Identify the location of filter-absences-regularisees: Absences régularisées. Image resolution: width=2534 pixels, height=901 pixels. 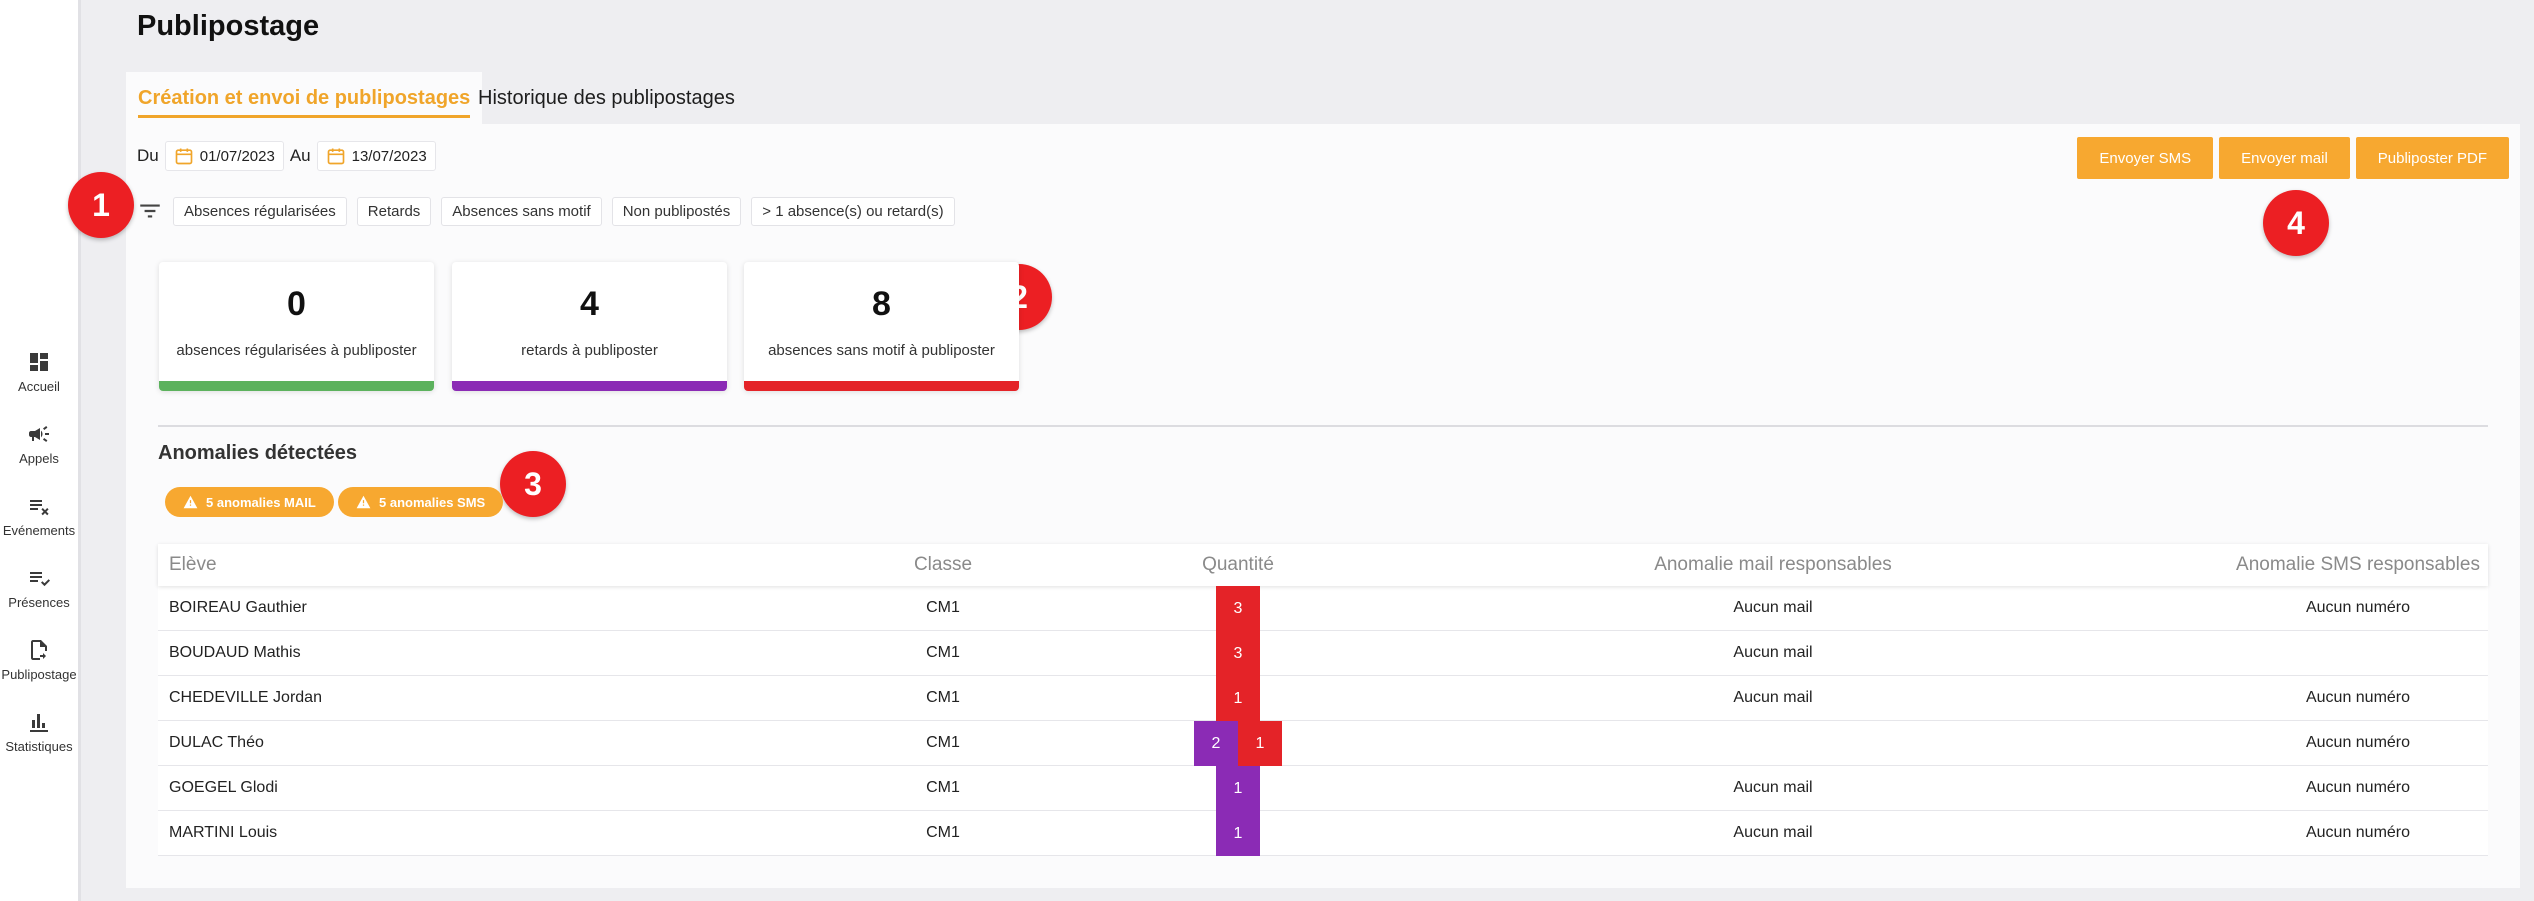
(260, 211).